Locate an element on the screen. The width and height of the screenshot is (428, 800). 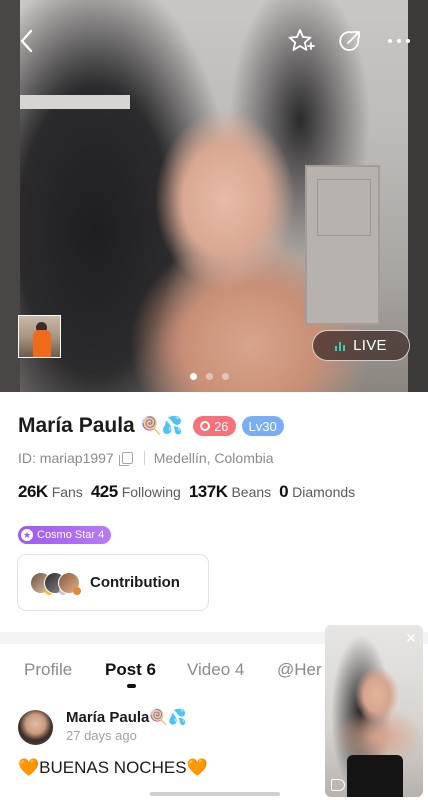
cover-background-beam is located at coordinates (75, 102).